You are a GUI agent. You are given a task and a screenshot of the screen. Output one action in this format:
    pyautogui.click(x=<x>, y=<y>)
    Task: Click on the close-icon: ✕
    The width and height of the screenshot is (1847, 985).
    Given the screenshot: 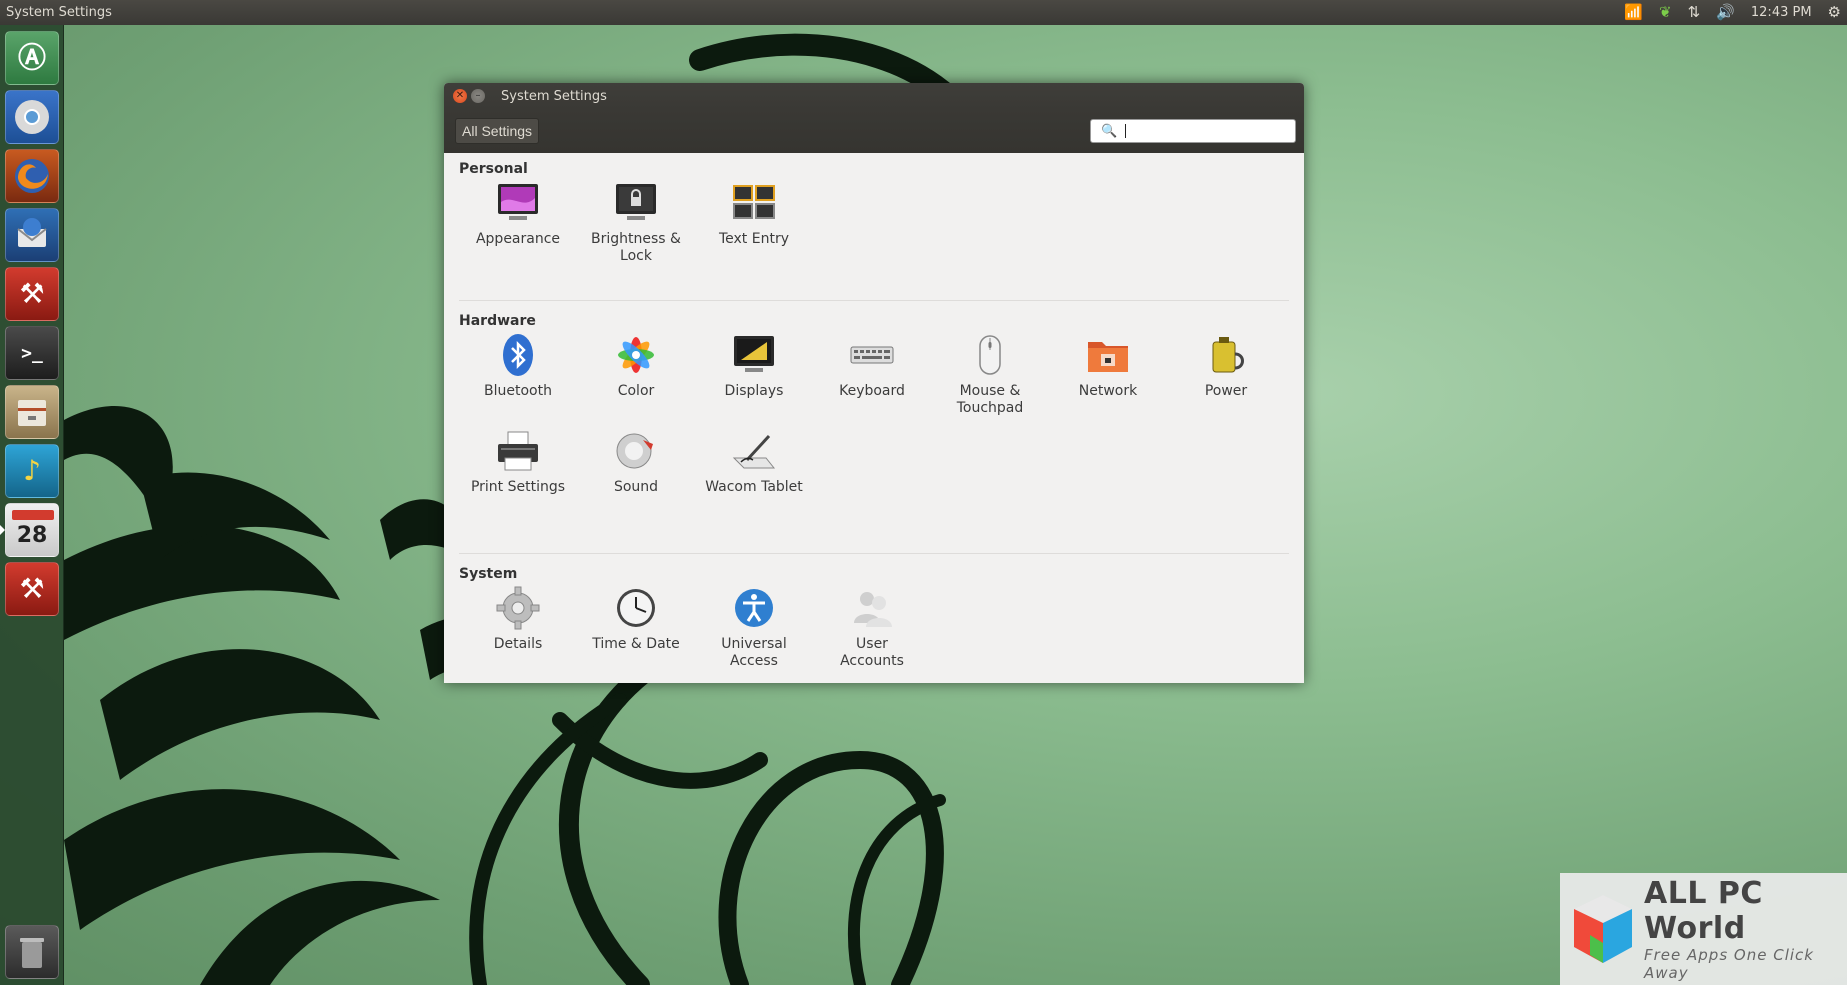 What is the action you would take?
    pyautogui.click(x=460, y=95)
    